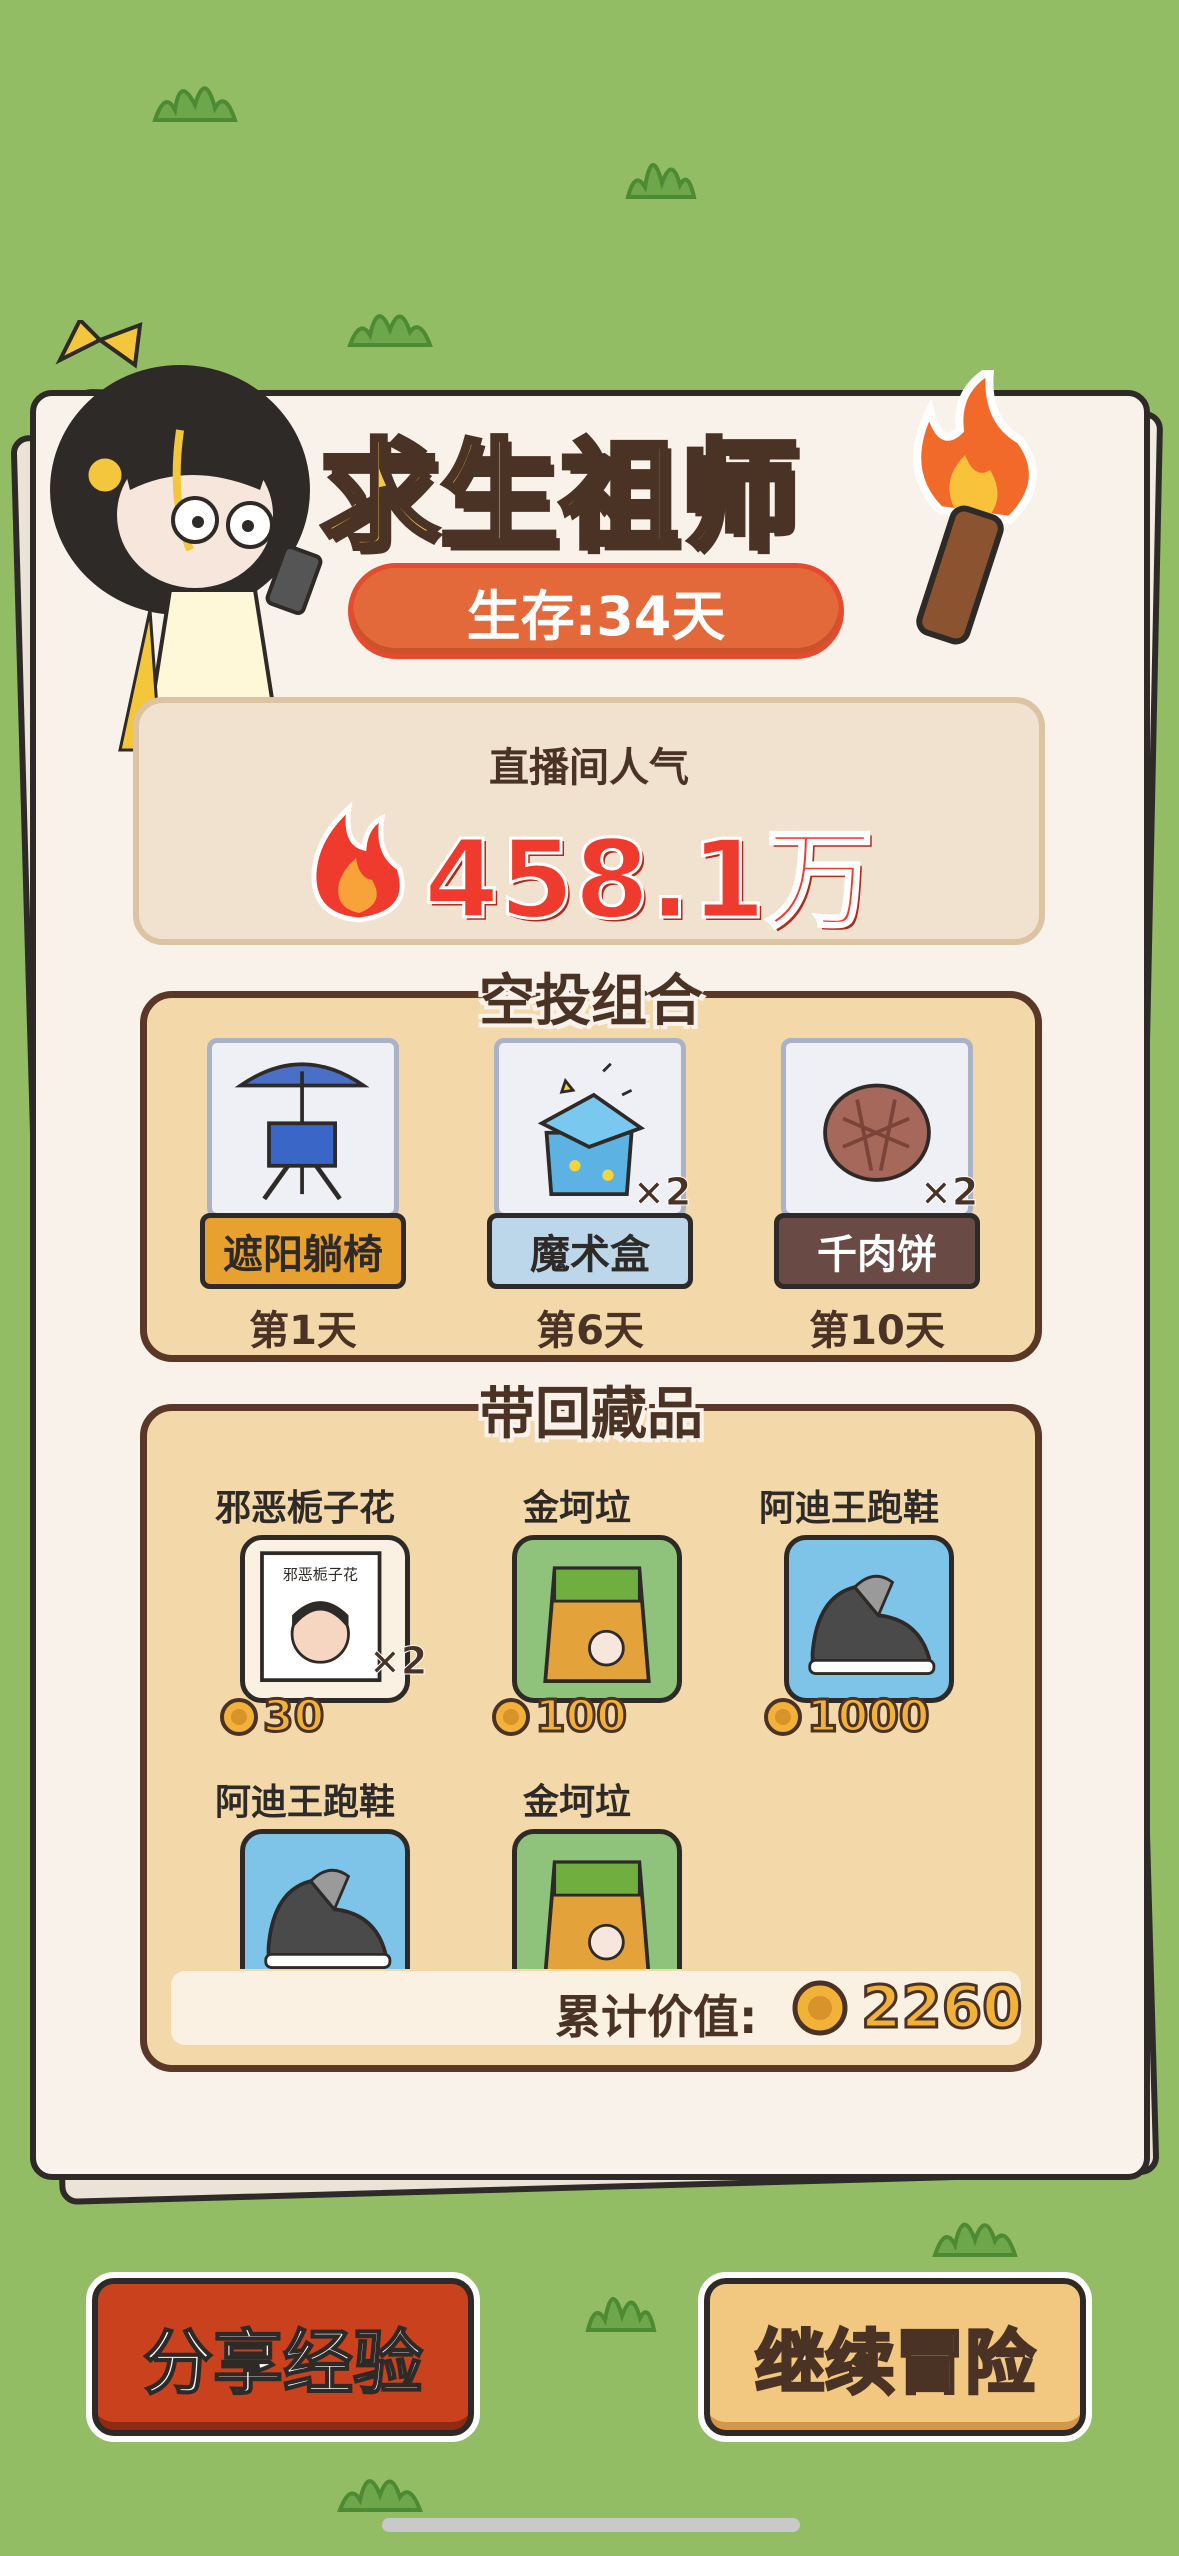 The height and width of the screenshot is (2556, 1179). I want to click on airdrop-item-day: 第10天, so click(877, 1331).